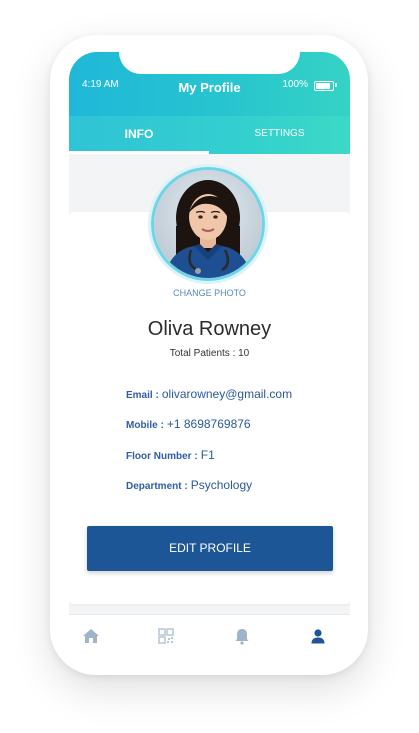 The height and width of the screenshot is (733, 419). Describe the element at coordinates (221, 485) in the screenshot. I see `department-value: Psychology` at that location.